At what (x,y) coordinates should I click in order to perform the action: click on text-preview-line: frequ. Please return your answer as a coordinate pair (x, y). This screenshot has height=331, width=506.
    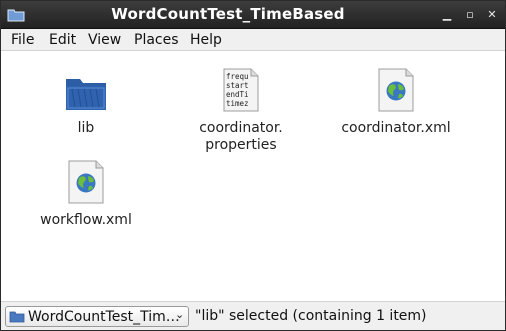
    Looking at the image, I should click on (237, 76).